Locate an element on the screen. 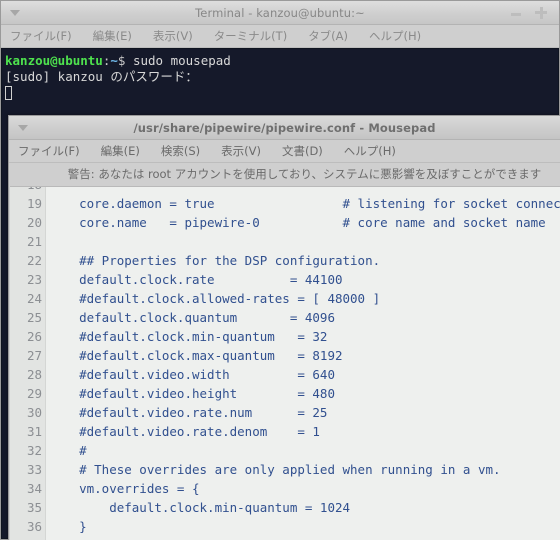  code-line: #default.video.rate.num = 25 is located at coordinates (188, 412).